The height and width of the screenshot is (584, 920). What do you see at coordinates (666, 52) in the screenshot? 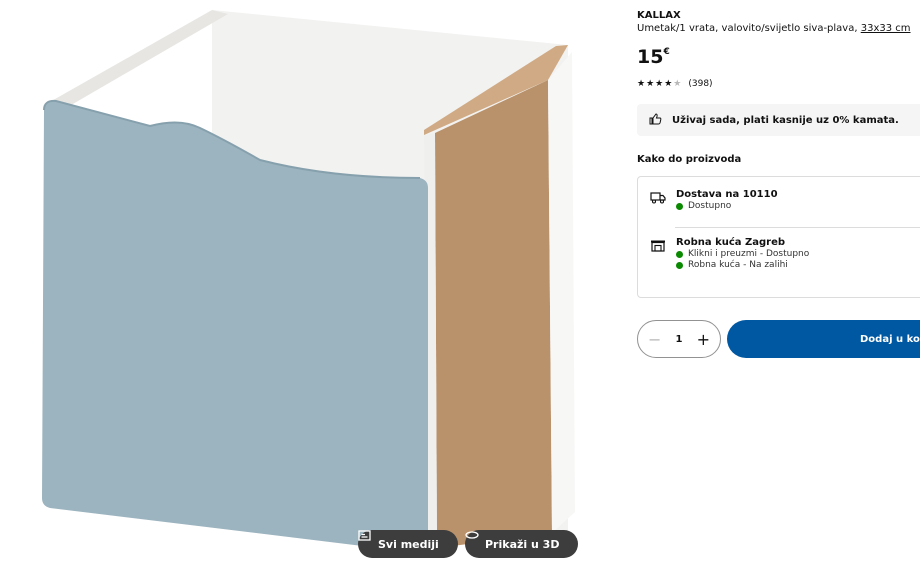
I see `price-currency: €` at bounding box center [666, 52].